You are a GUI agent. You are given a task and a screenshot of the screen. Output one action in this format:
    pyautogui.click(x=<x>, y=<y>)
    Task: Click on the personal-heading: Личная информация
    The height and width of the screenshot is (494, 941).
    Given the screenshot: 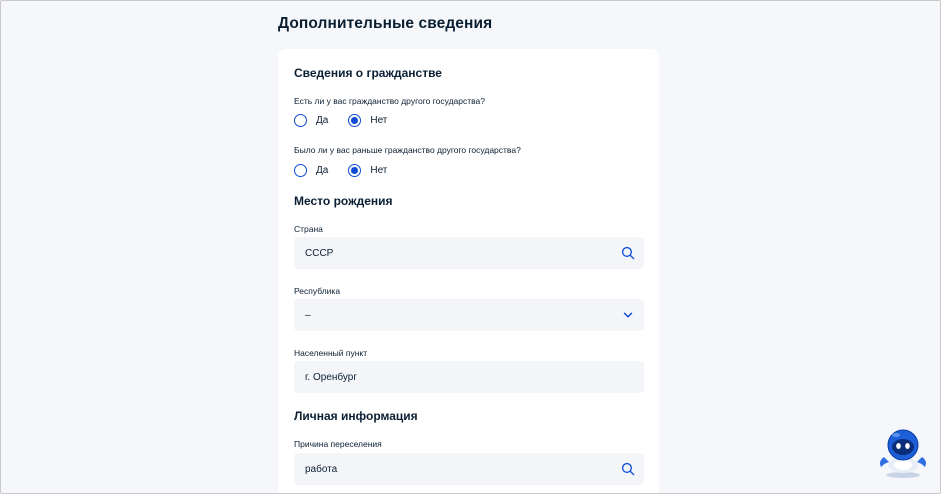 What is the action you would take?
    pyautogui.click(x=356, y=416)
    